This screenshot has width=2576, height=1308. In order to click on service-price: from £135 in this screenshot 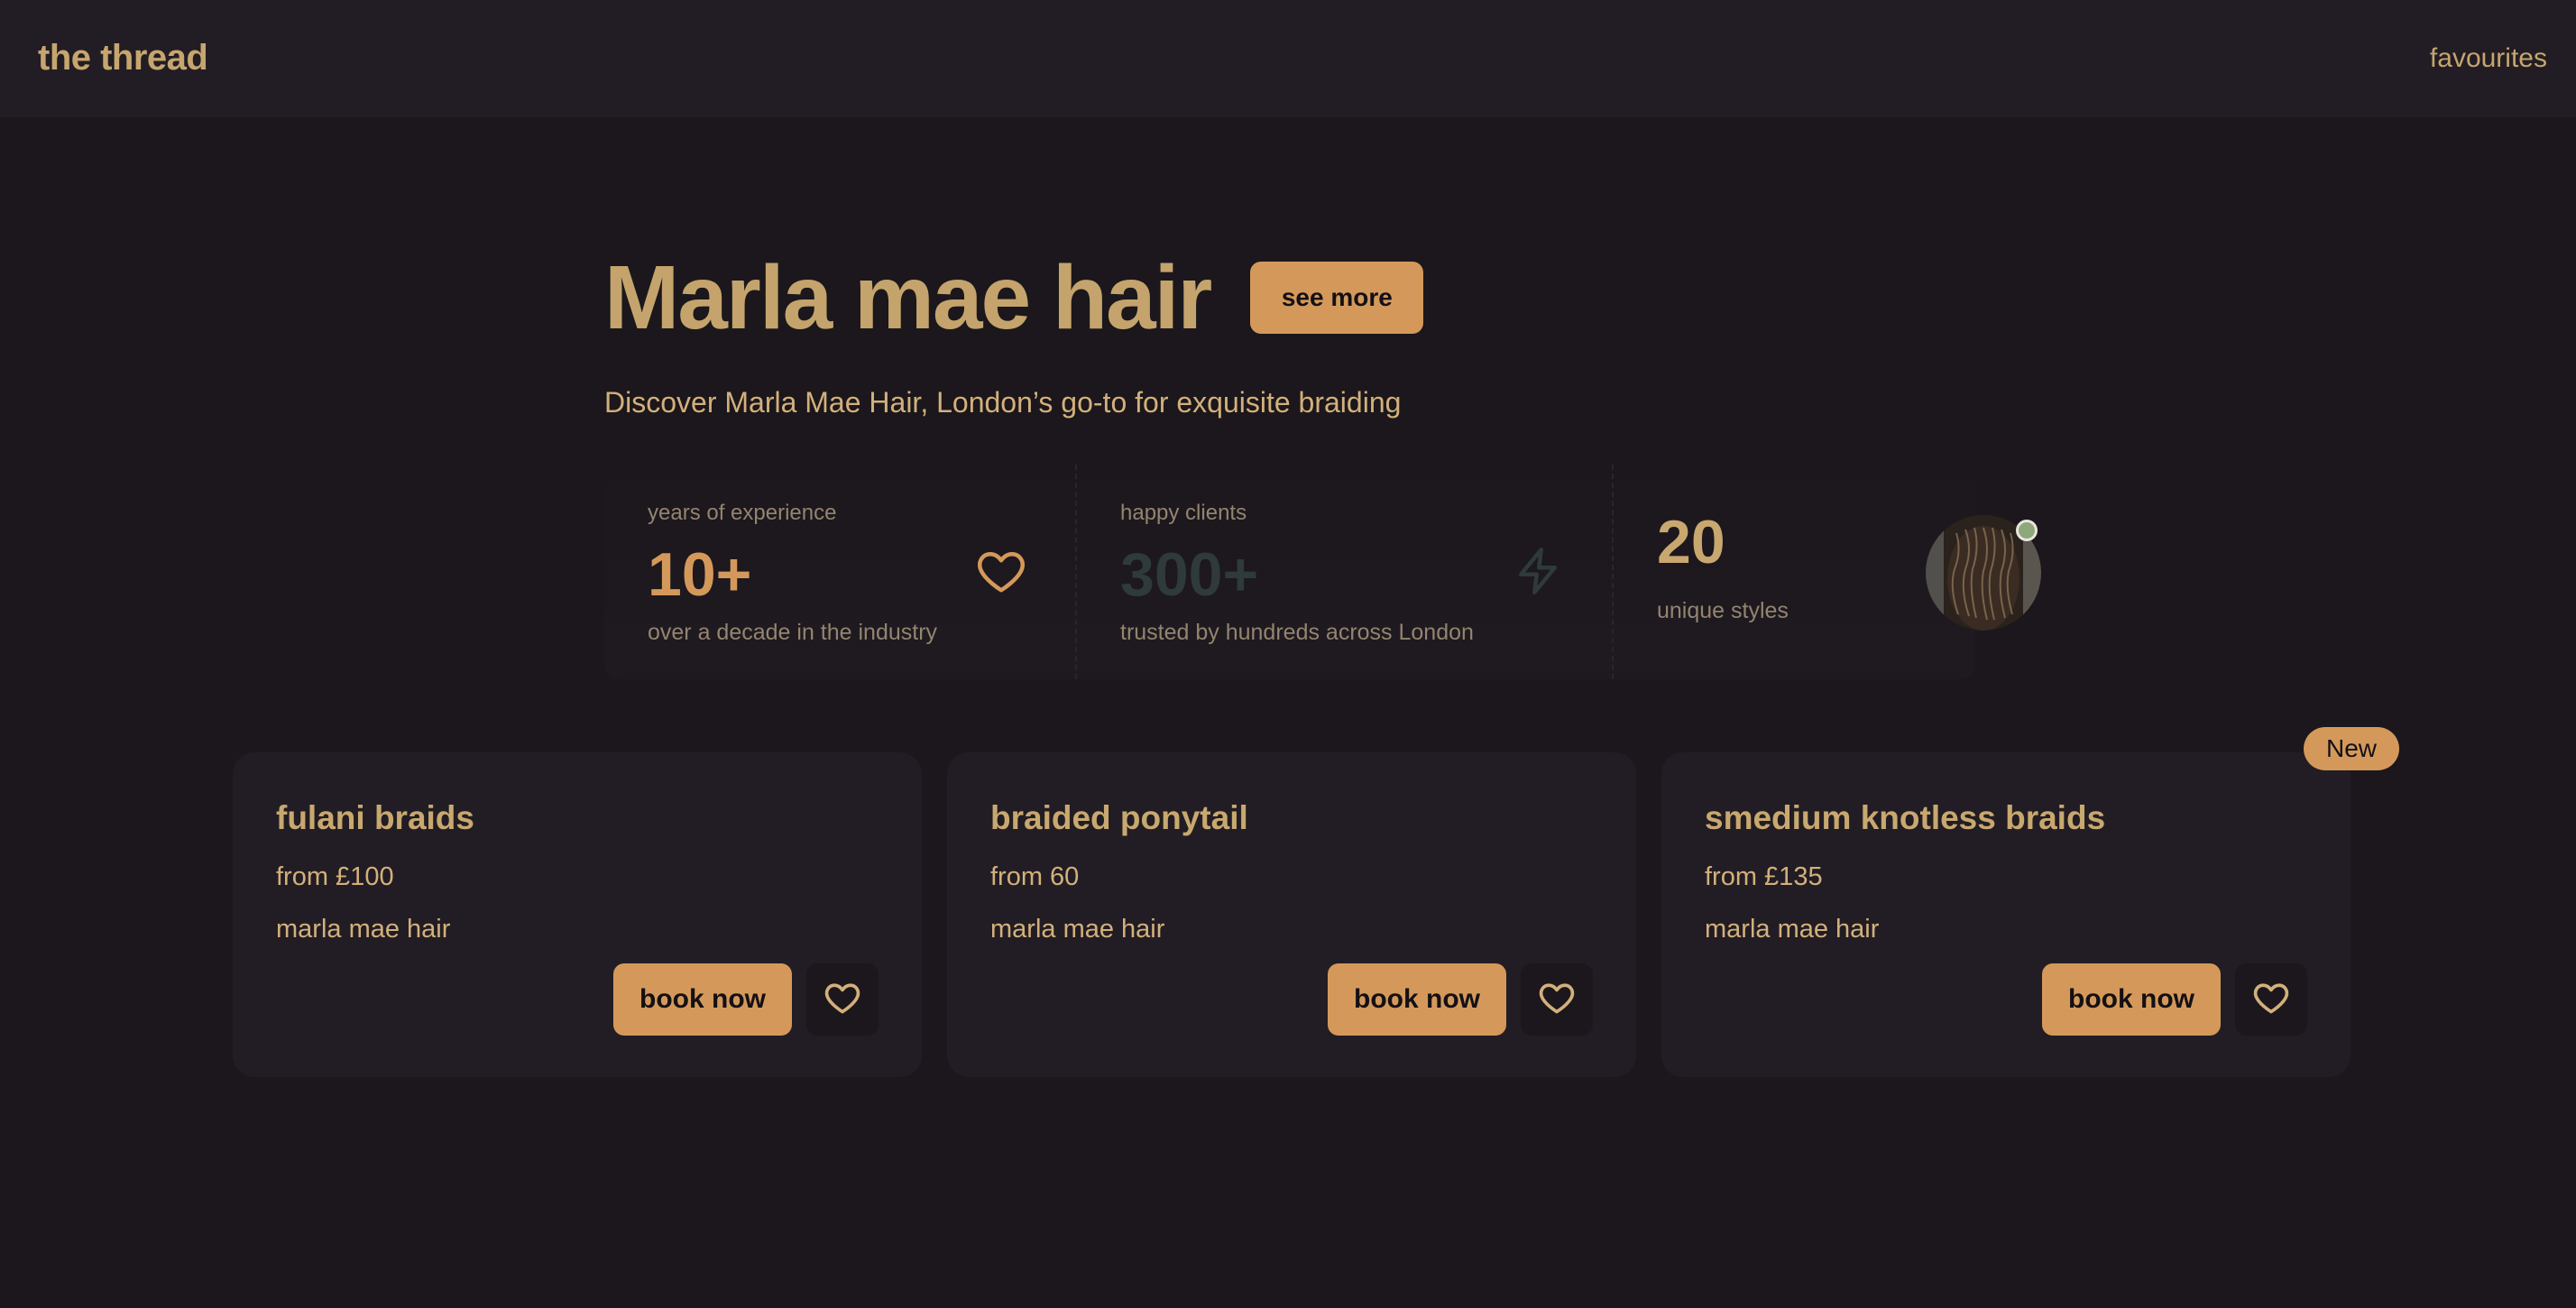, I will do `click(1764, 876)`.